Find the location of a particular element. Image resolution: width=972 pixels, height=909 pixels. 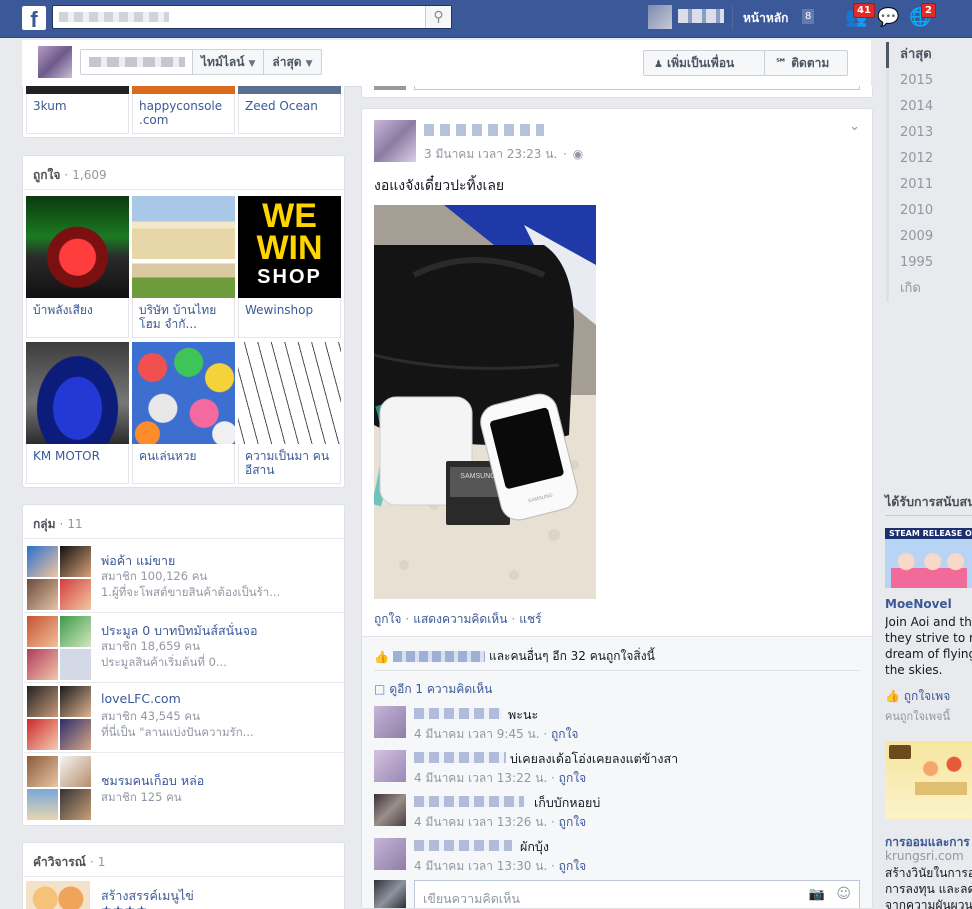

home-link: หน้าหลัก is located at coordinates (765, 18).